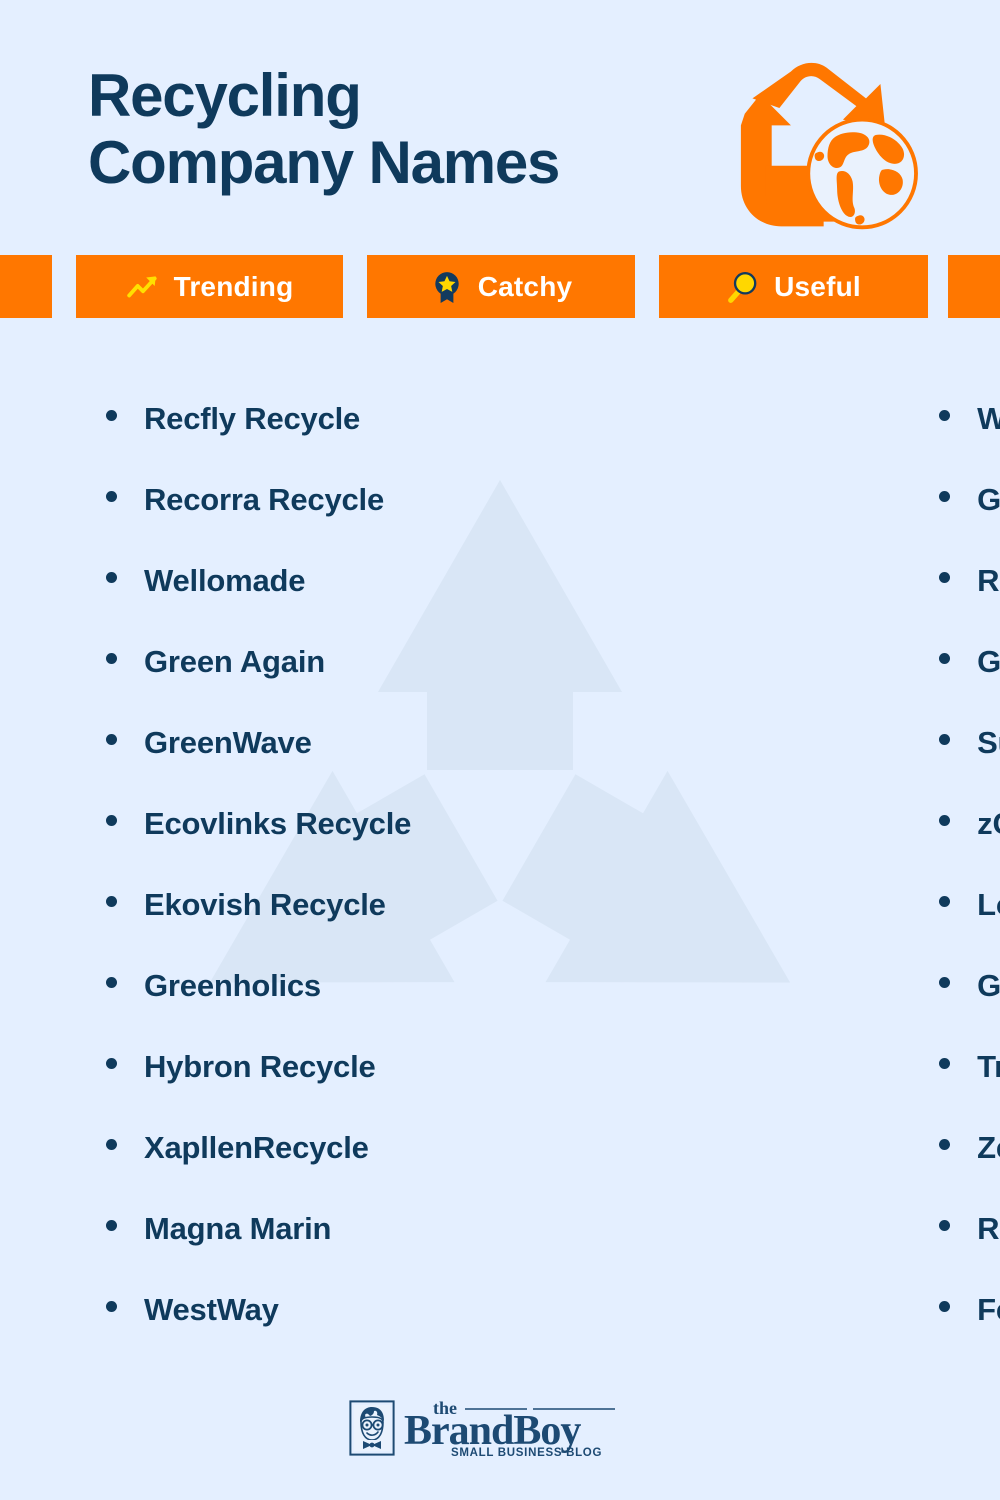 The height and width of the screenshot is (1500, 1000). Describe the element at coordinates (969, 580) in the screenshot. I see `list-item: Recycle Crest` at that location.